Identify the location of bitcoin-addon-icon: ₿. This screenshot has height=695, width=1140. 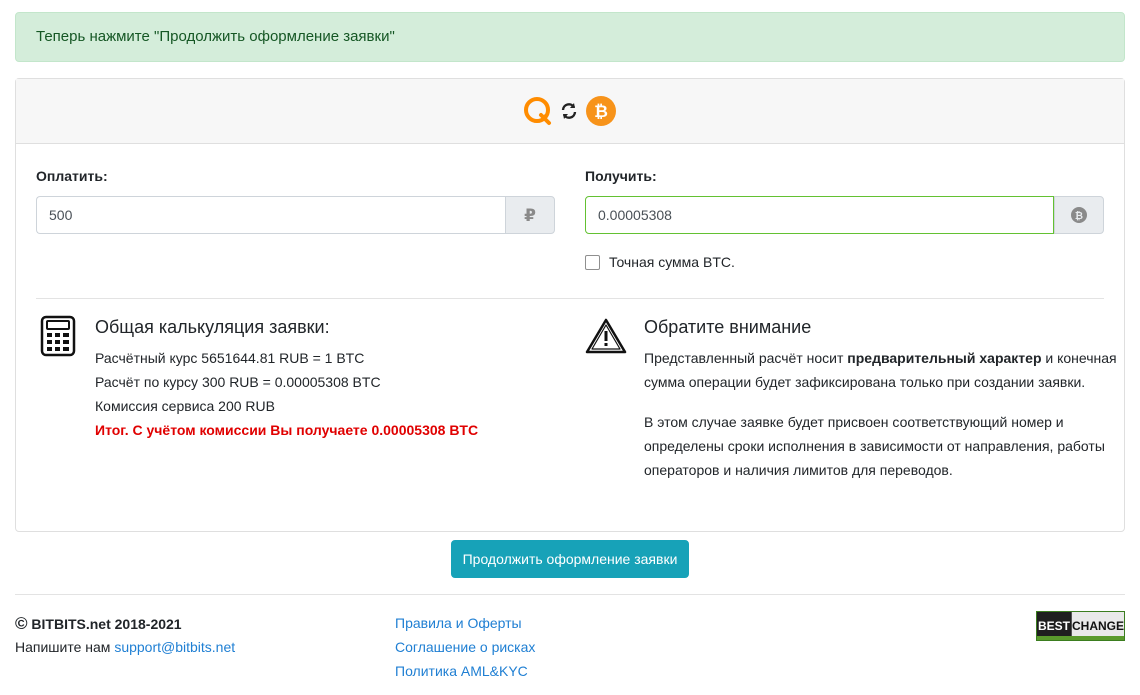
(1079, 215).